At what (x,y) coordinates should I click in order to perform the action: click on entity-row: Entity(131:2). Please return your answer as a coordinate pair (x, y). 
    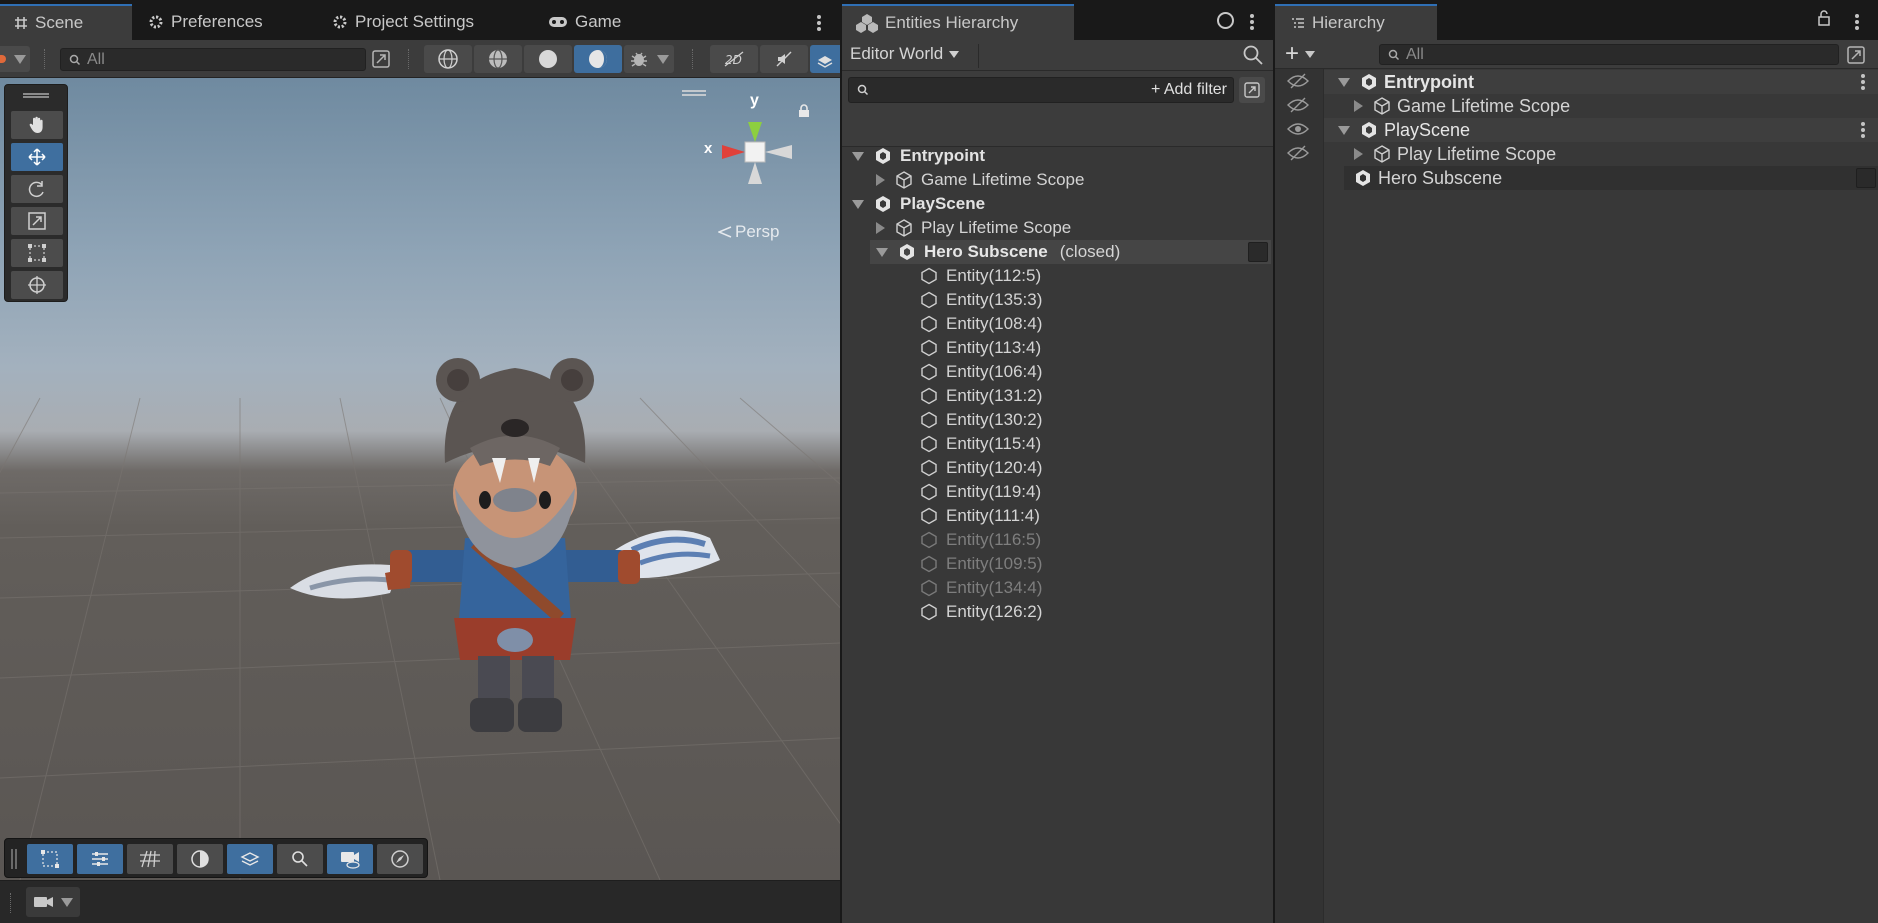
    Looking at the image, I should click on (981, 396).